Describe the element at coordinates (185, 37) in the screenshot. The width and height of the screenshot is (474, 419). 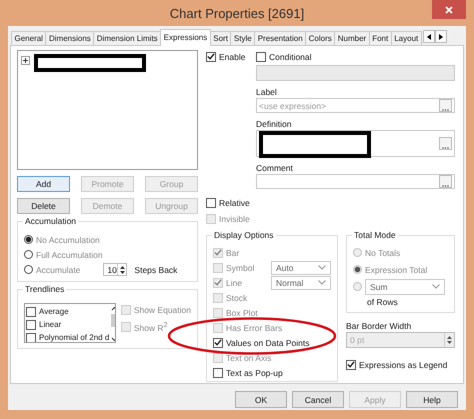
I see `tab: Expressions` at that location.